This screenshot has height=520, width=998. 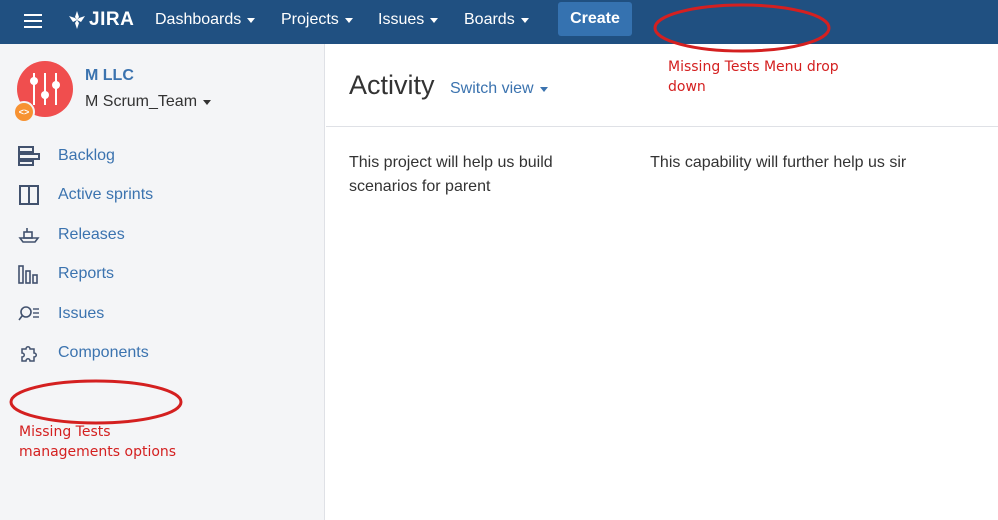 I want to click on sidebar-item-active-sprints: Active sprints, so click(x=85, y=195).